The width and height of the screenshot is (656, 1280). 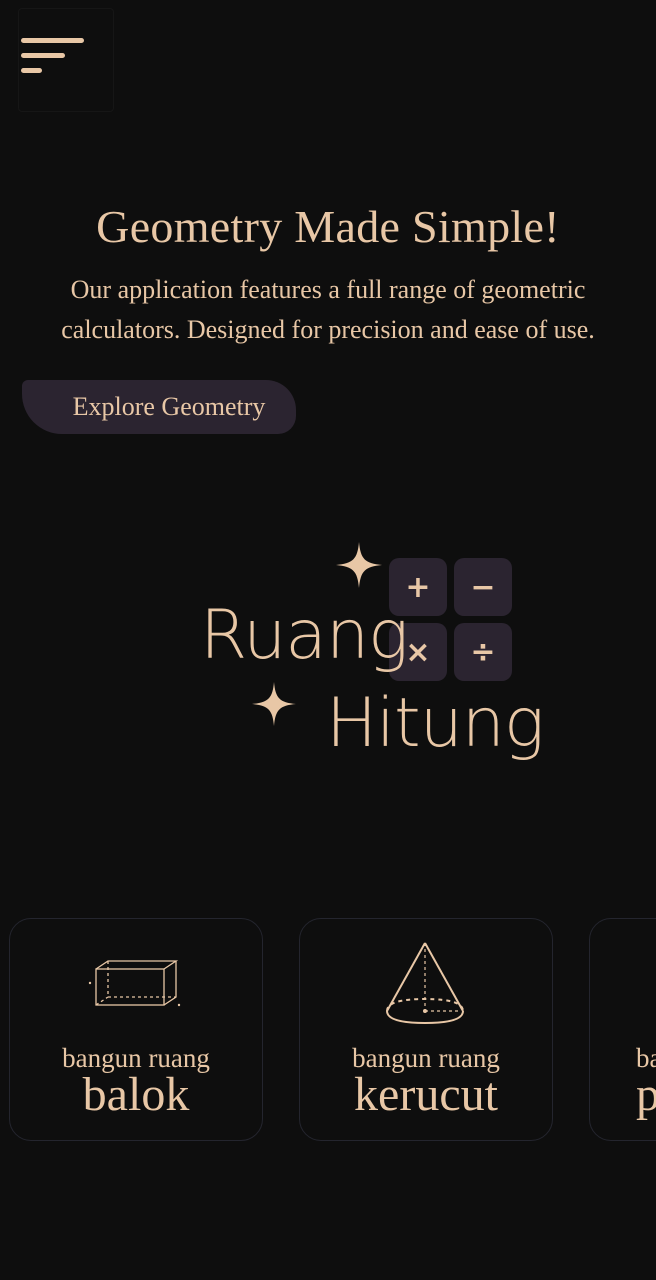 What do you see at coordinates (426, 1094) in the screenshot?
I see `card-title: kerucut` at bounding box center [426, 1094].